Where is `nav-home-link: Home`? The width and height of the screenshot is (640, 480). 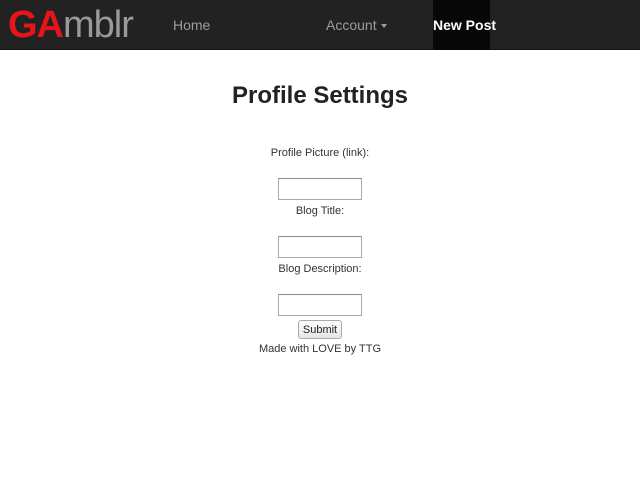 nav-home-link: Home is located at coordinates (191, 25).